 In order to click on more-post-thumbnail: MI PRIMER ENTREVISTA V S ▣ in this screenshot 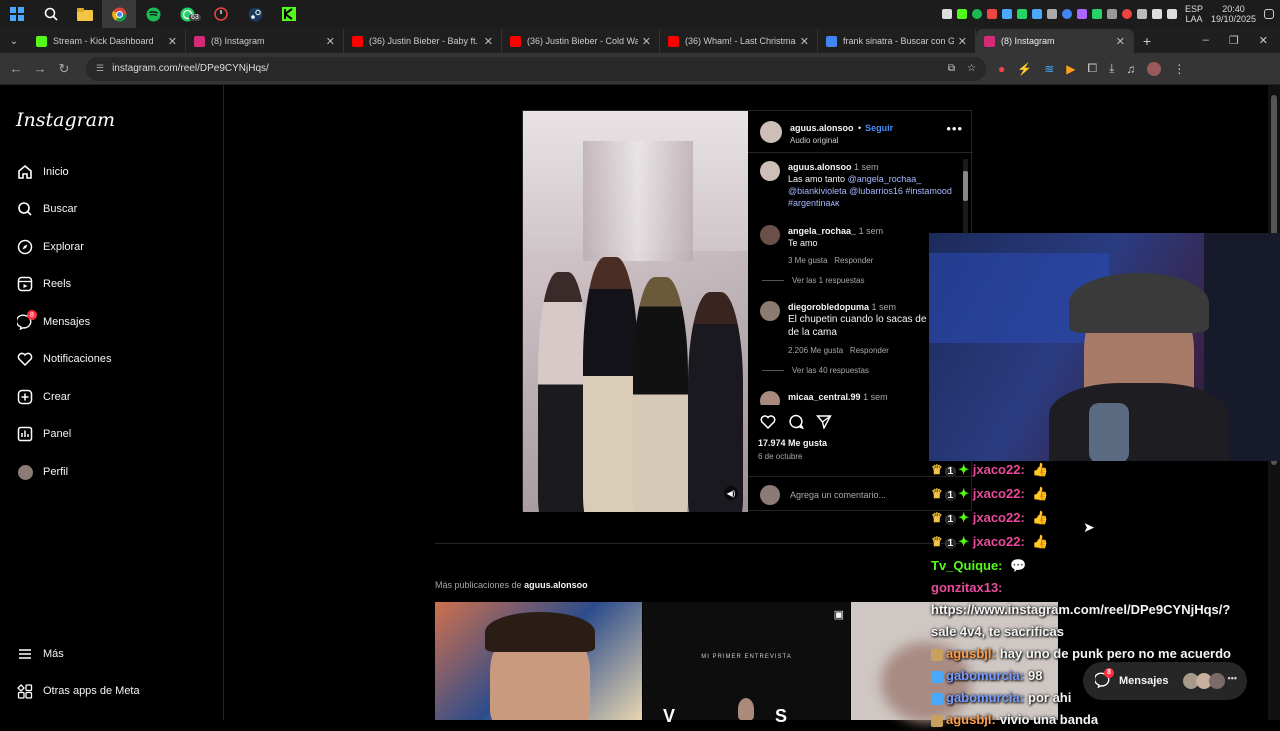, I will do `click(746, 664)`.